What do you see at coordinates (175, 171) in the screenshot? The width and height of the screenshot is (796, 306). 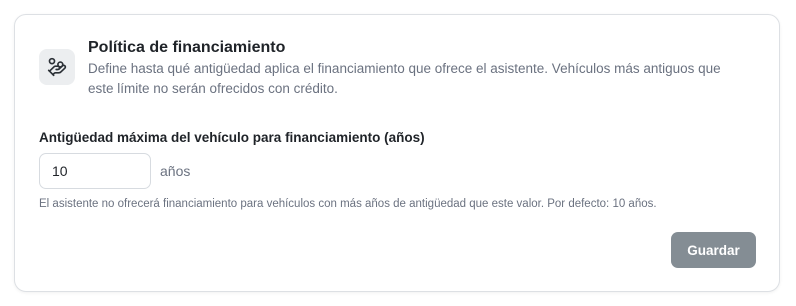 I see `unit-label: años` at bounding box center [175, 171].